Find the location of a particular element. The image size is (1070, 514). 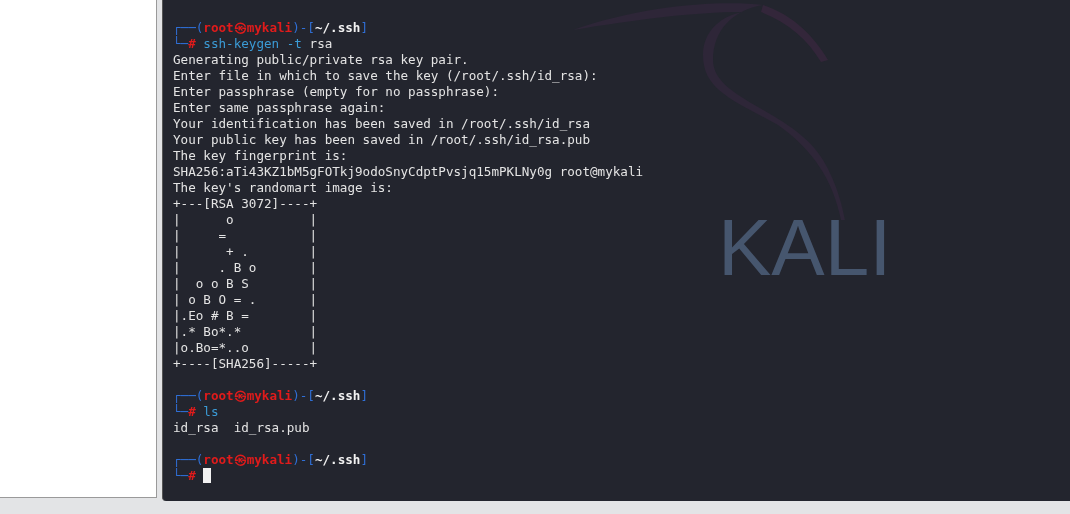

output-line: The key's randomart image is: is located at coordinates (283, 188).